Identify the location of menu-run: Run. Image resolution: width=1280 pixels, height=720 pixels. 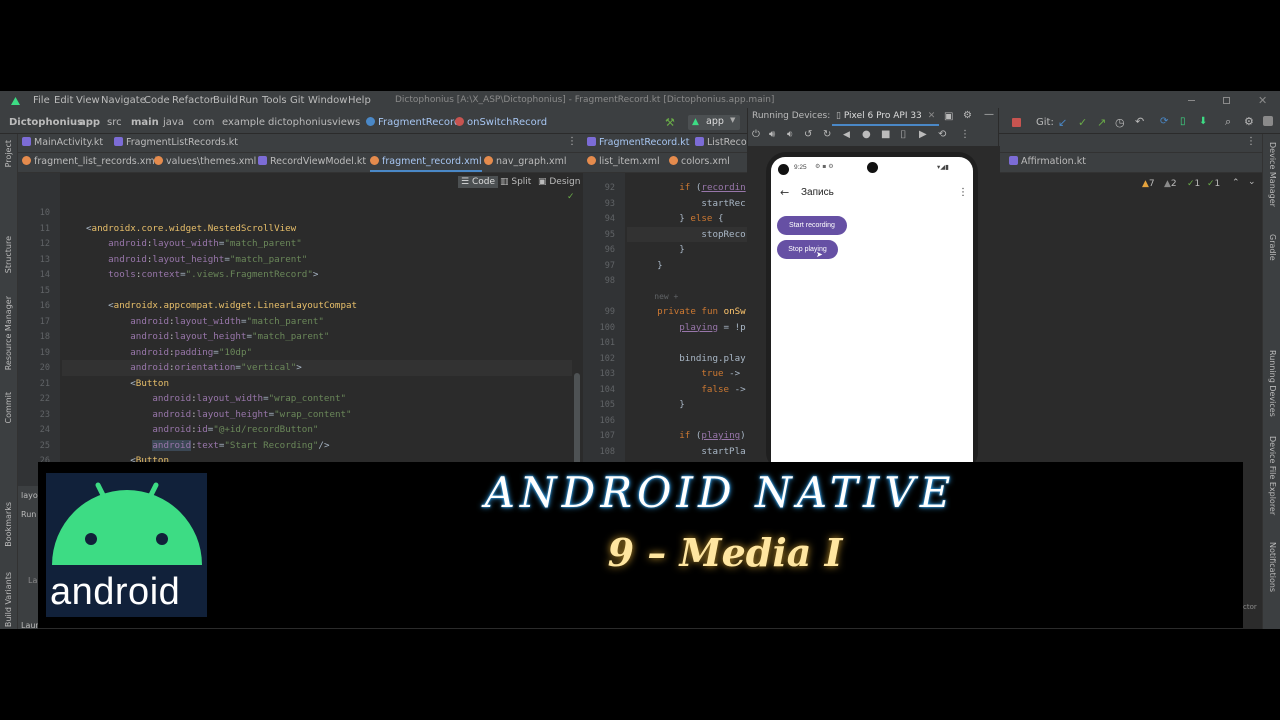
(248, 100).